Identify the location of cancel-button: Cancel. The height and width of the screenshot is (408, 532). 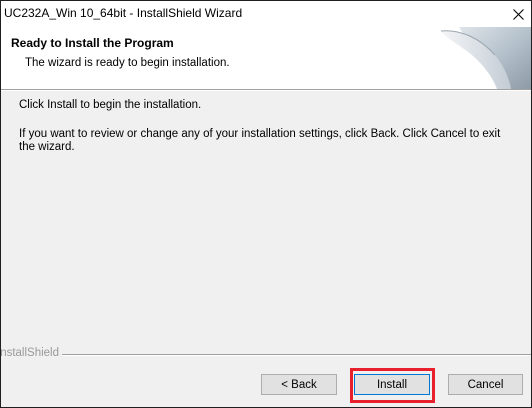
(485, 384).